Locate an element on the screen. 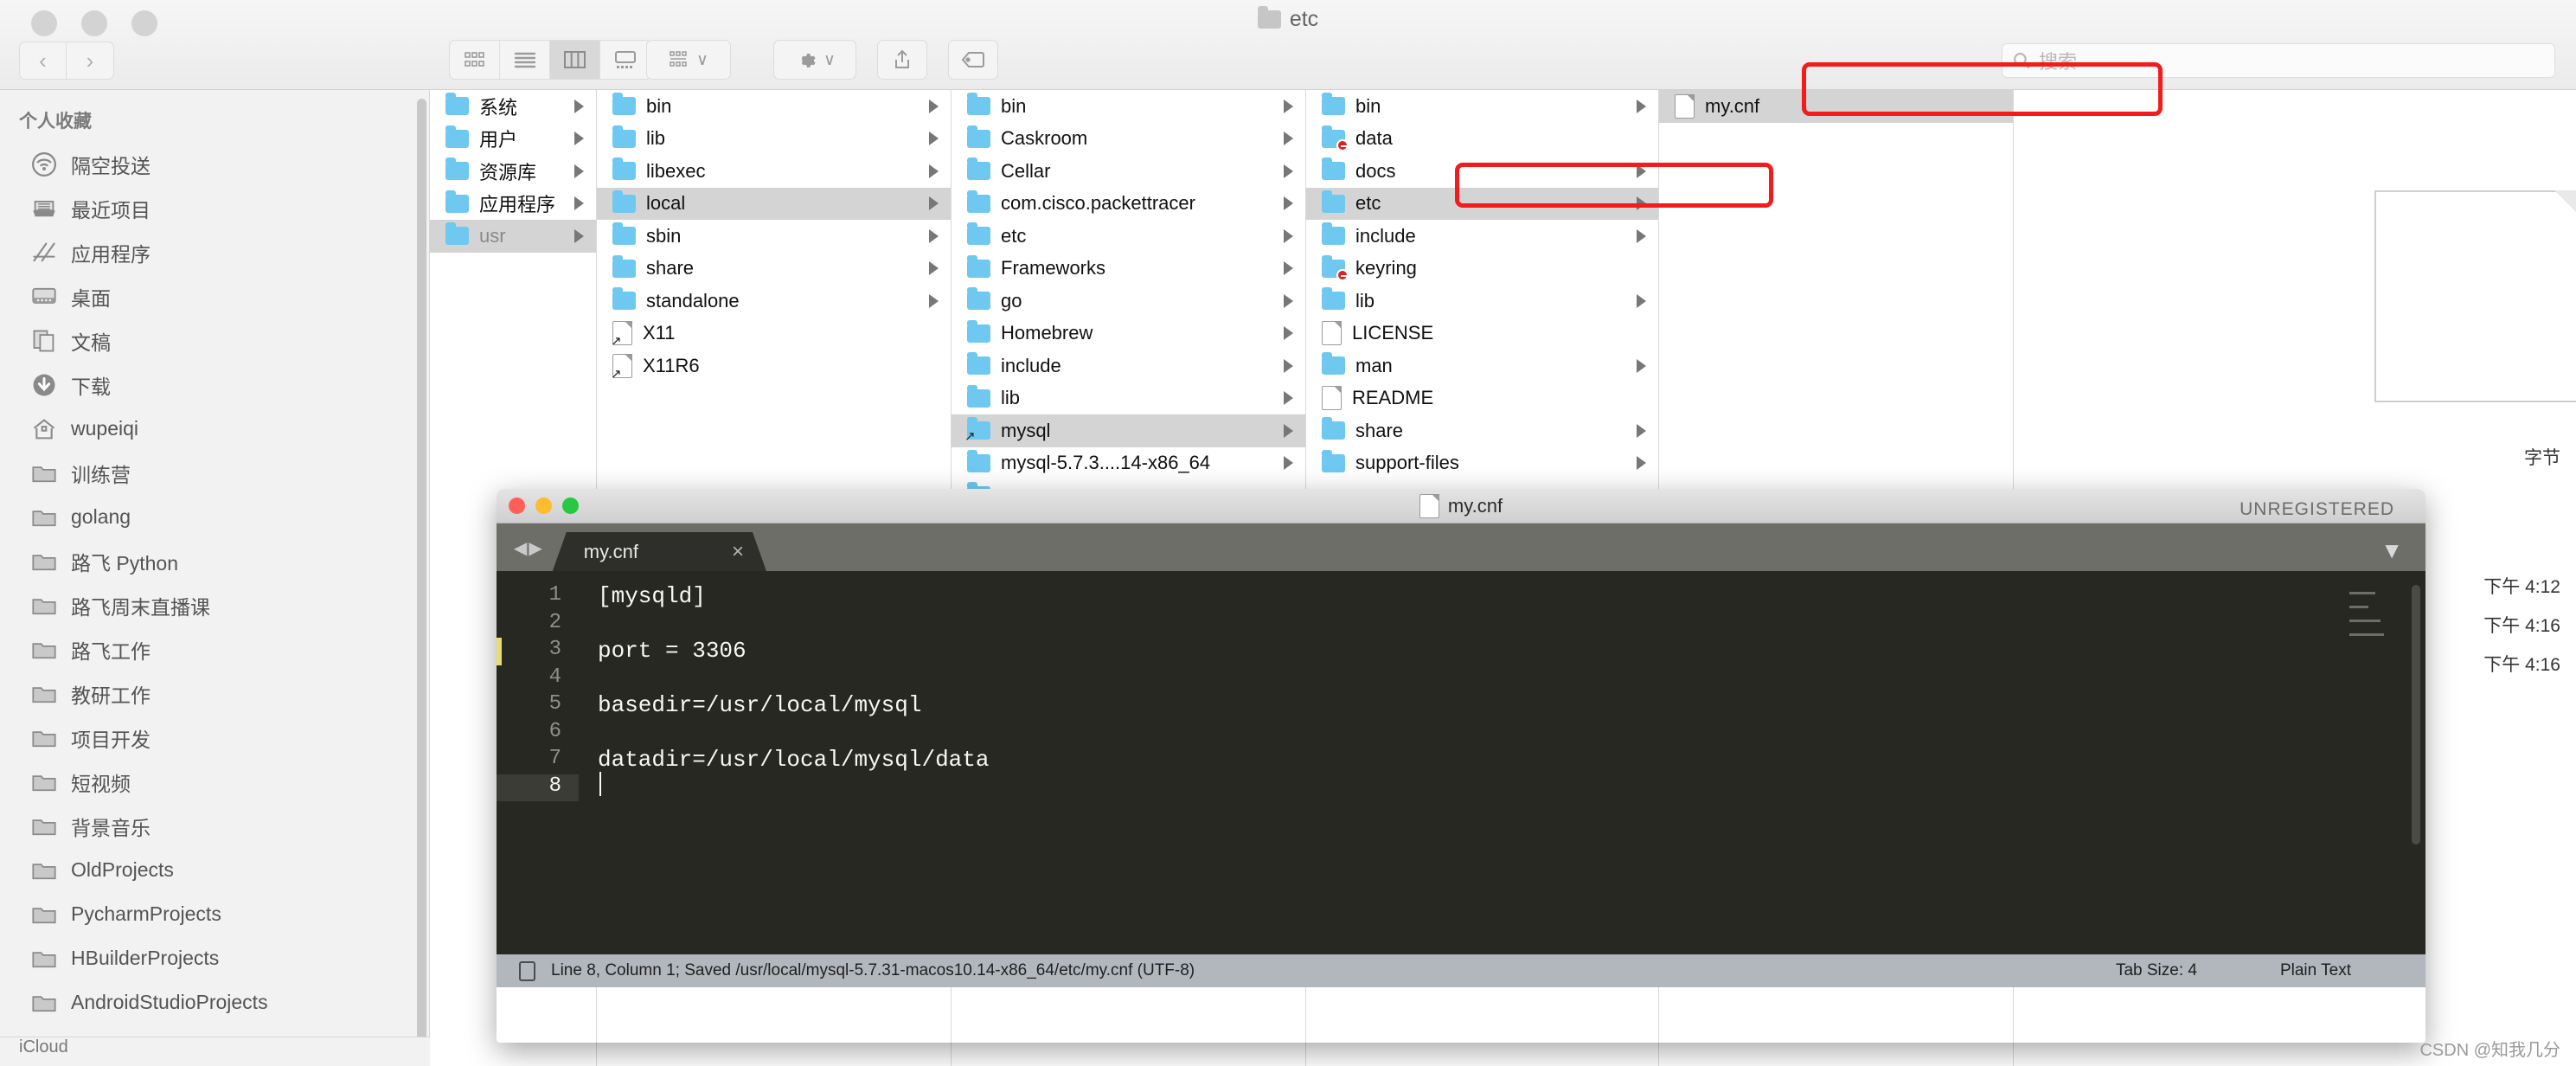 The image size is (2576, 1066). window-title: etc is located at coordinates (1288, 19).